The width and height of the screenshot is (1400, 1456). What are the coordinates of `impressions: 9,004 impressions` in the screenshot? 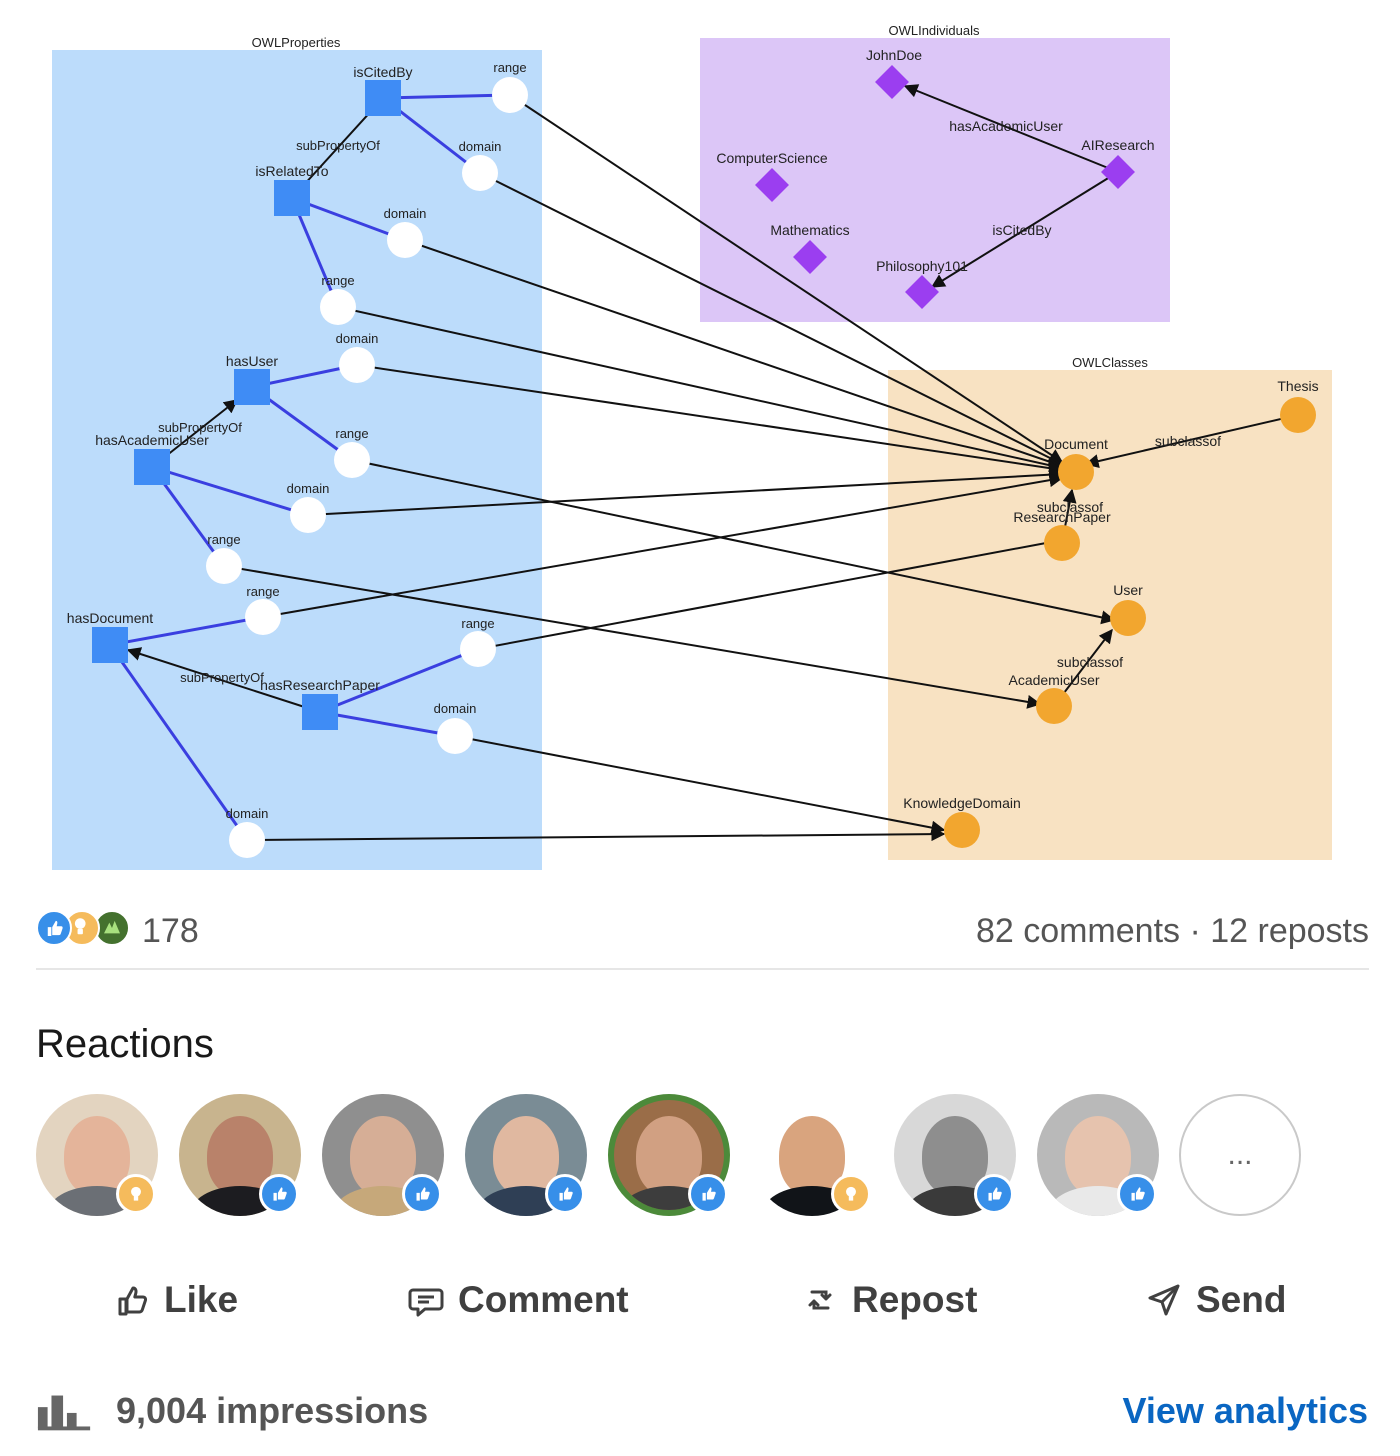 It's located at (232, 1411).